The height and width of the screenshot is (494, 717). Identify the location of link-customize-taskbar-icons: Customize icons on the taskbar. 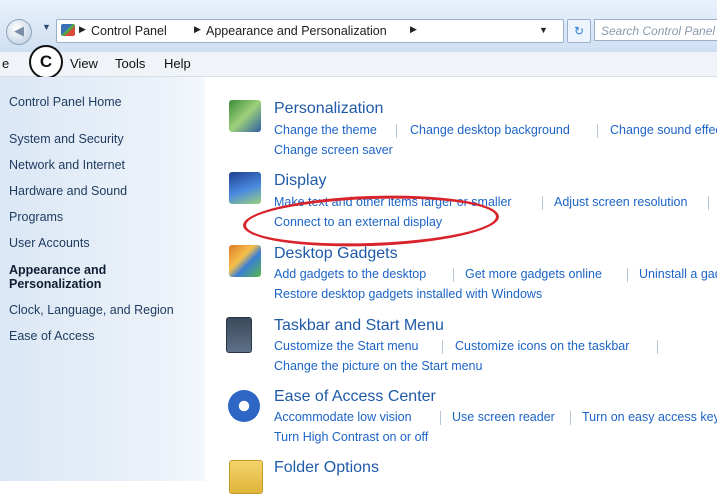
(542, 346).